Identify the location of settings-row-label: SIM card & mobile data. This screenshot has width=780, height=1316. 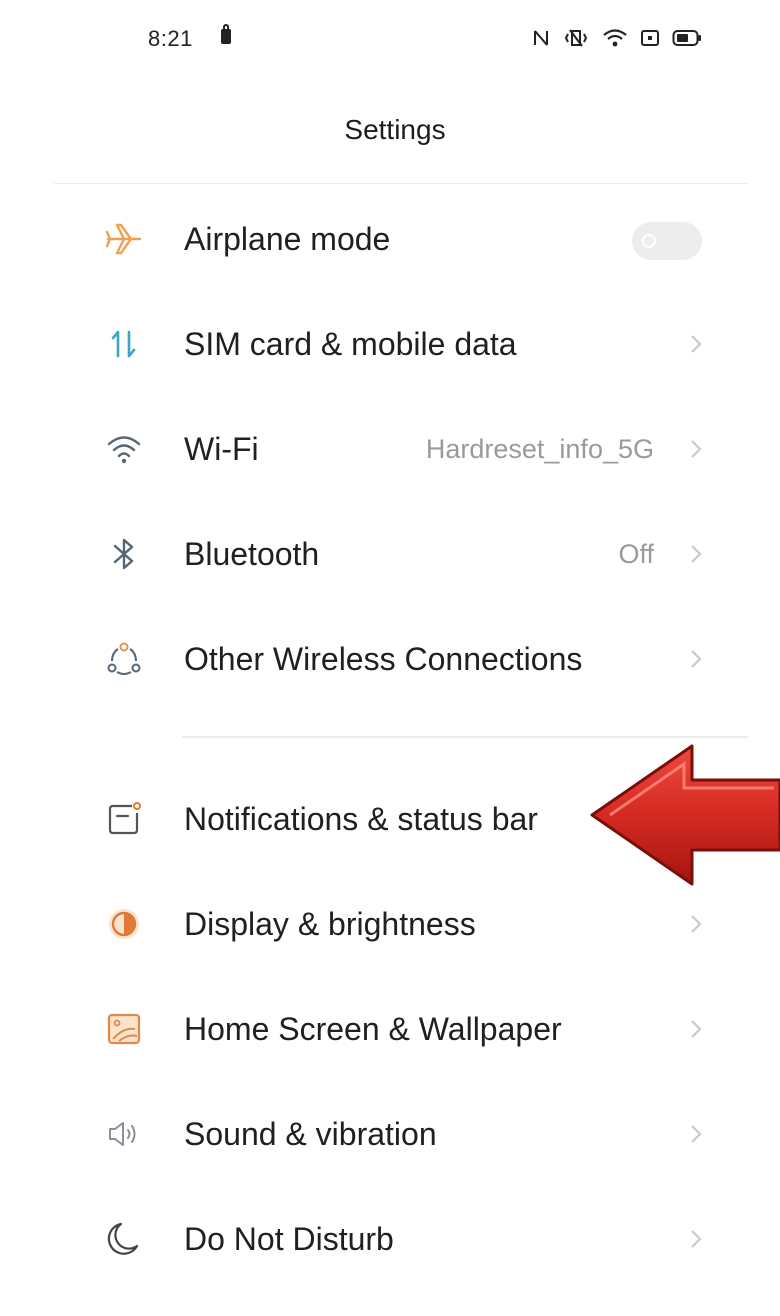
(350, 344).